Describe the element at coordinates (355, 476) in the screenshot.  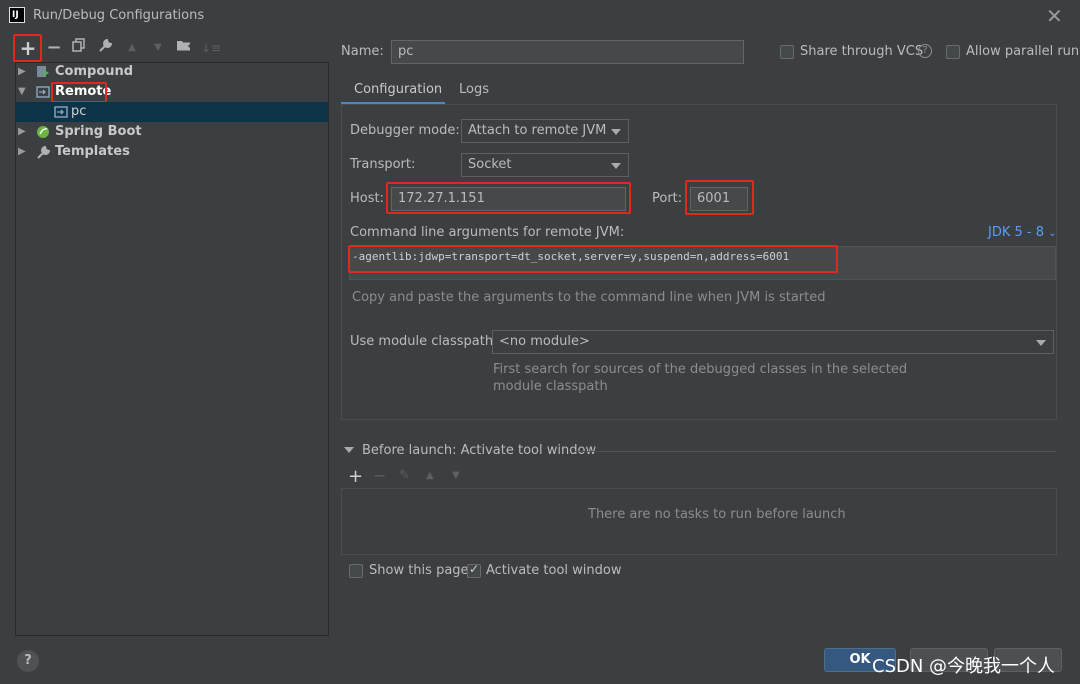
I see `add-task-icon: +` at that location.